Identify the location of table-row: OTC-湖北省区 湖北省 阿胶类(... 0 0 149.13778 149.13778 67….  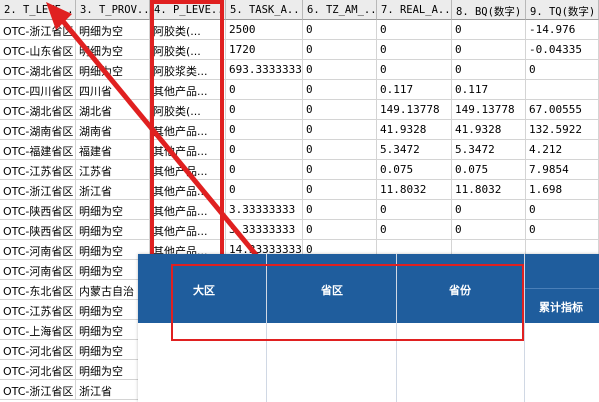
(299, 110).